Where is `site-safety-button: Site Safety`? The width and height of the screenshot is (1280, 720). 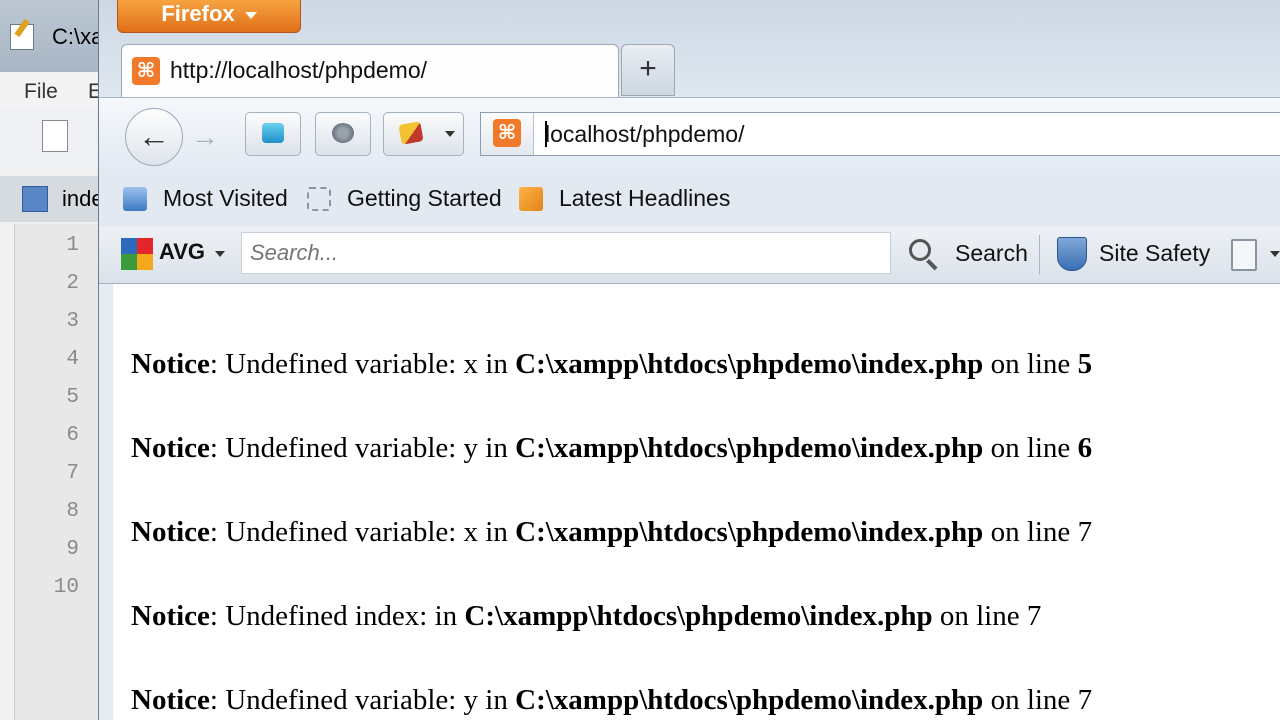
site-safety-button: Site Safety is located at coordinates (1154, 253).